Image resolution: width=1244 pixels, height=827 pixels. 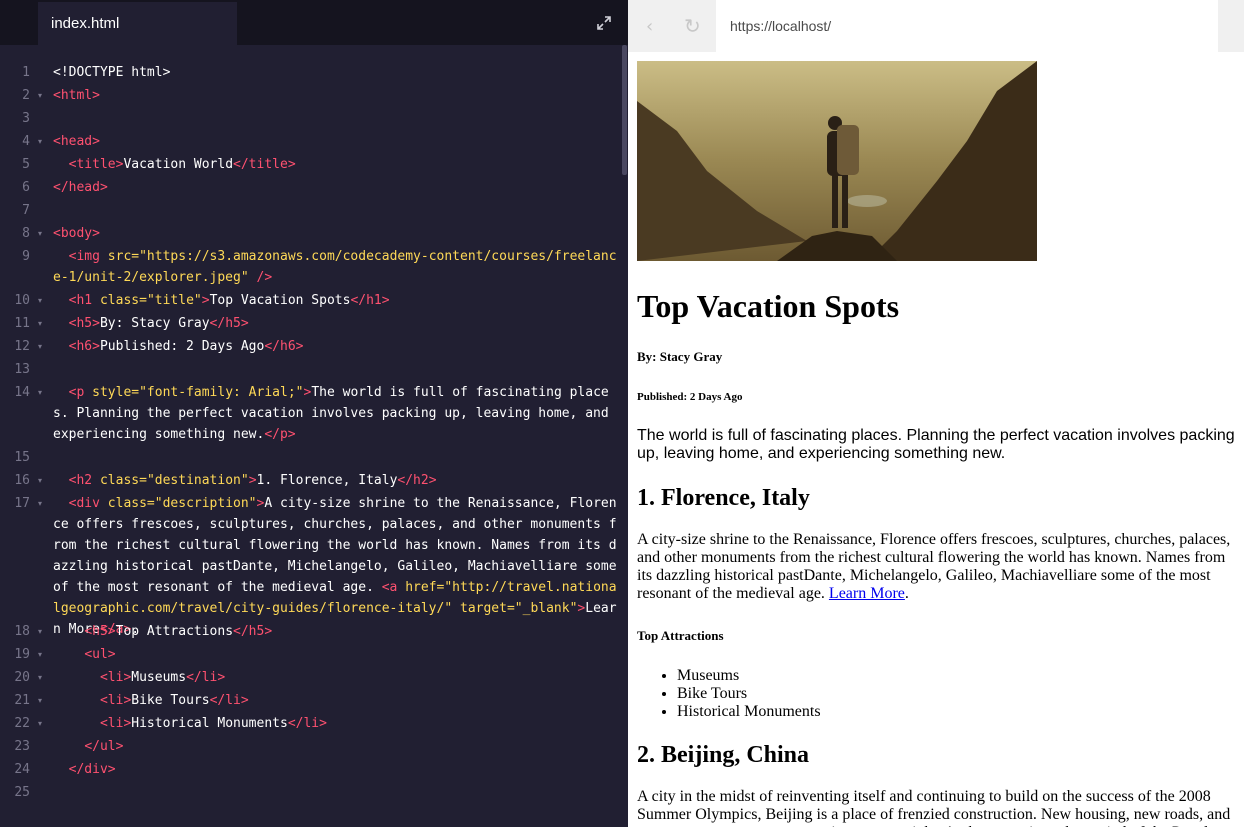 What do you see at coordinates (649, 26) in the screenshot?
I see `back-icon: ‹` at bounding box center [649, 26].